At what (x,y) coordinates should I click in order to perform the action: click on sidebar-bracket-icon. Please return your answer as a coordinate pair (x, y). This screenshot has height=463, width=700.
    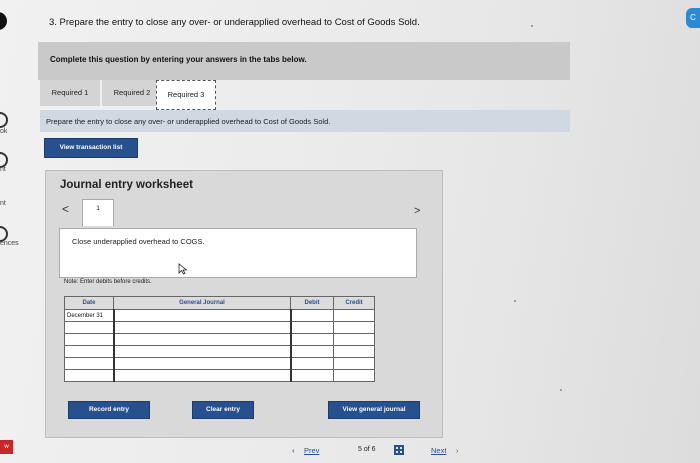
    Looking at the image, I should click on (4, 120).